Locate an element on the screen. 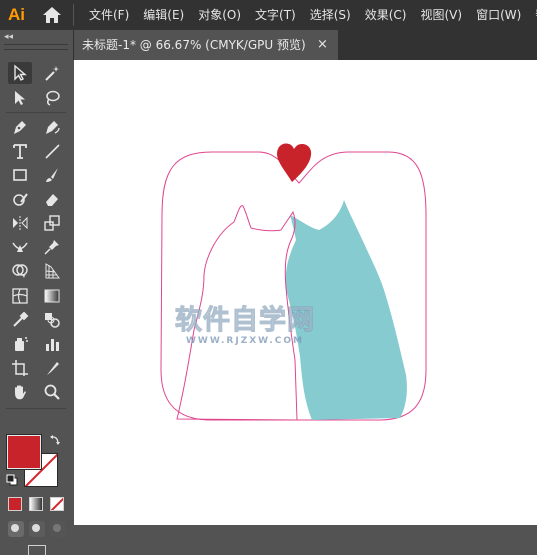  width-tool is located at coordinates (20, 247).